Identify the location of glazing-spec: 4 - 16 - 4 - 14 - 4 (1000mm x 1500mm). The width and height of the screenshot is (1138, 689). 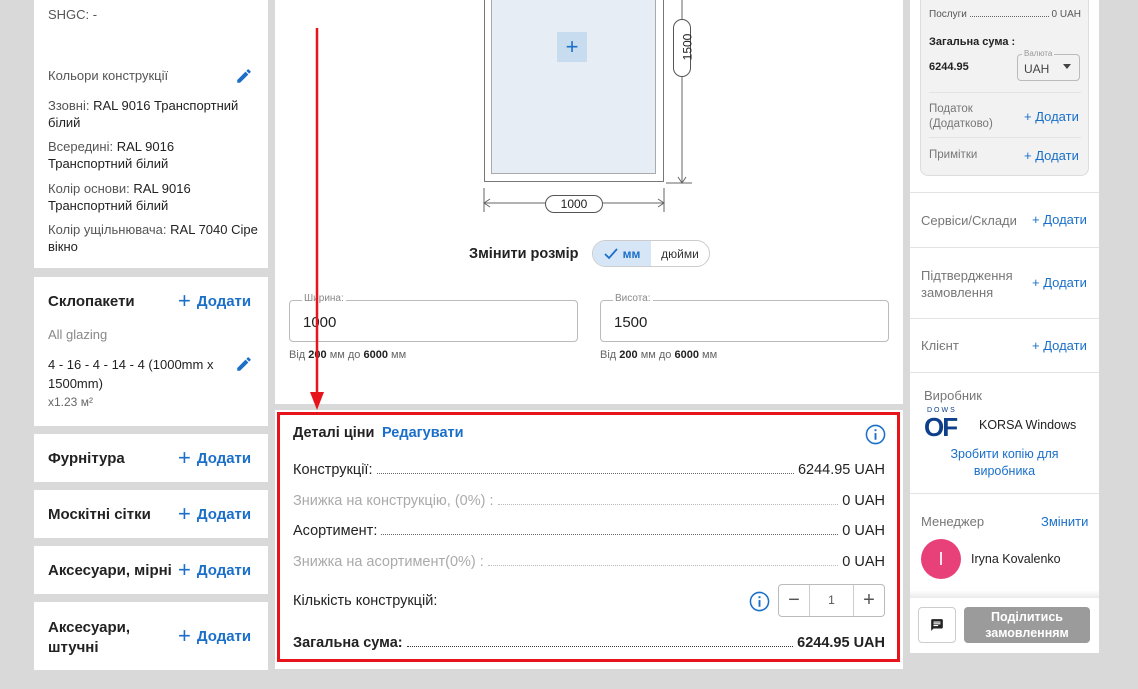
(131, 374).